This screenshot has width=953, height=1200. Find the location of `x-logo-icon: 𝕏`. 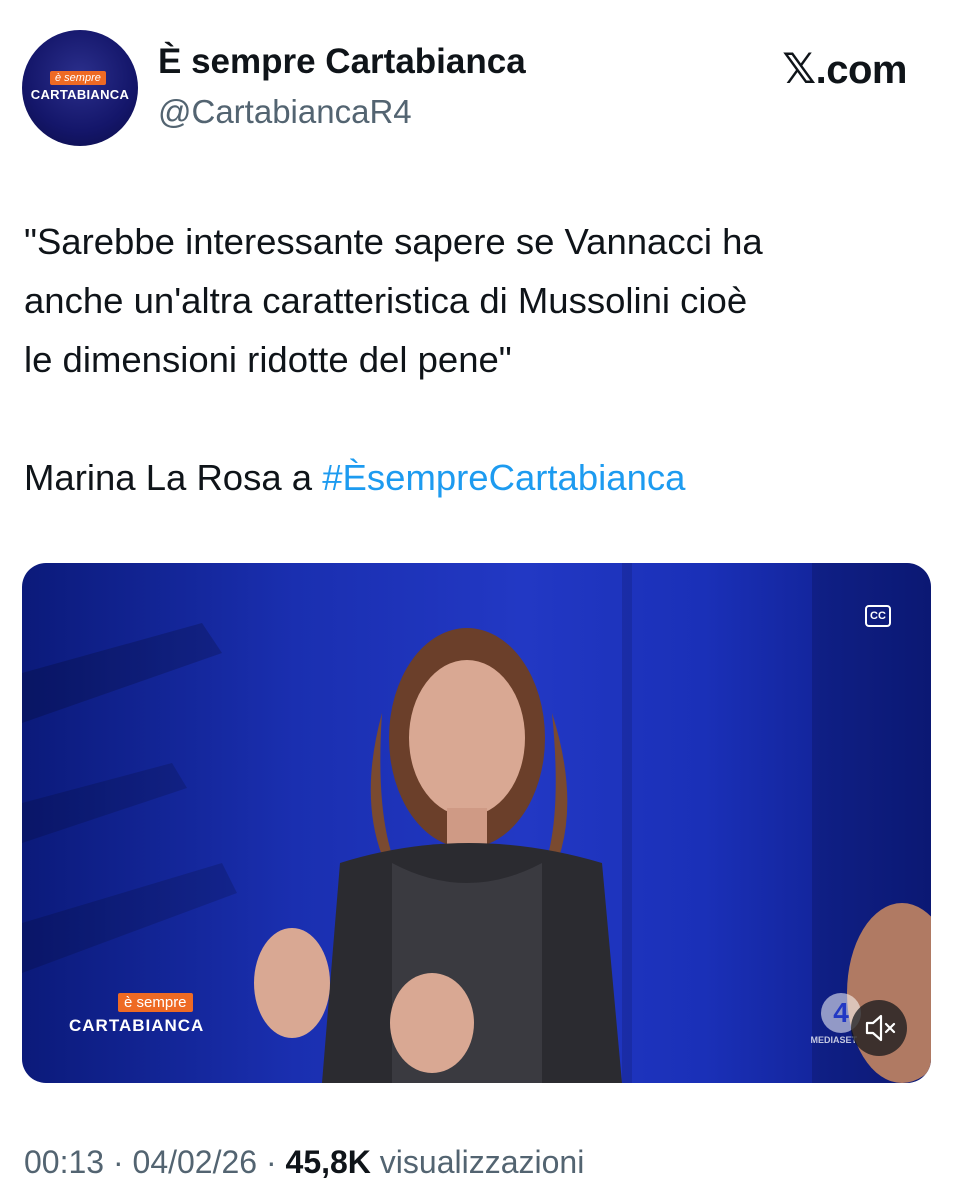

x-logo-icon: 𝕏 is located at coordinates (799, 68).